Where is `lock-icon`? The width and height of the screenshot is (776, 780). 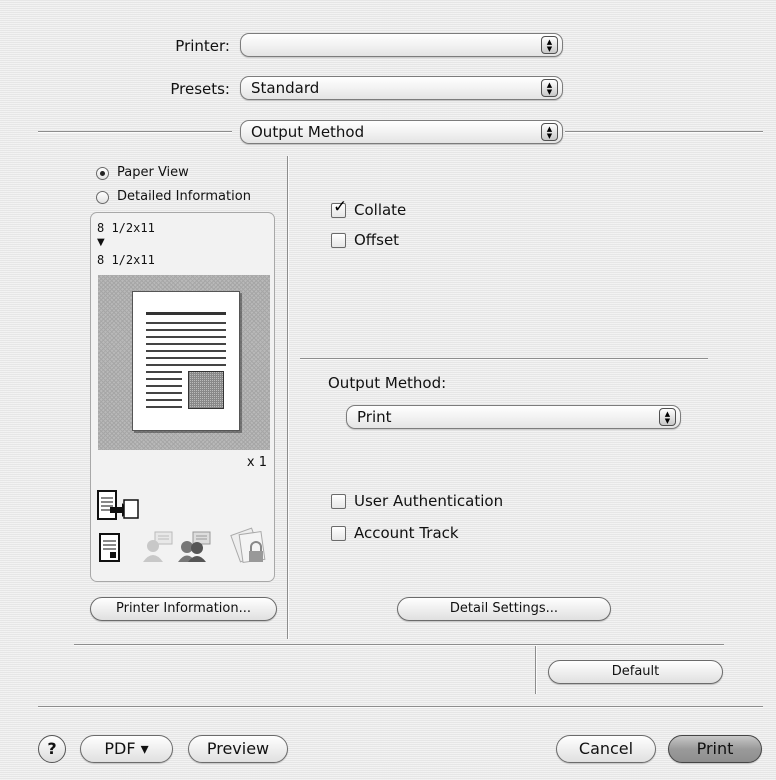 lock-icon is located at coordinates (248, 545).